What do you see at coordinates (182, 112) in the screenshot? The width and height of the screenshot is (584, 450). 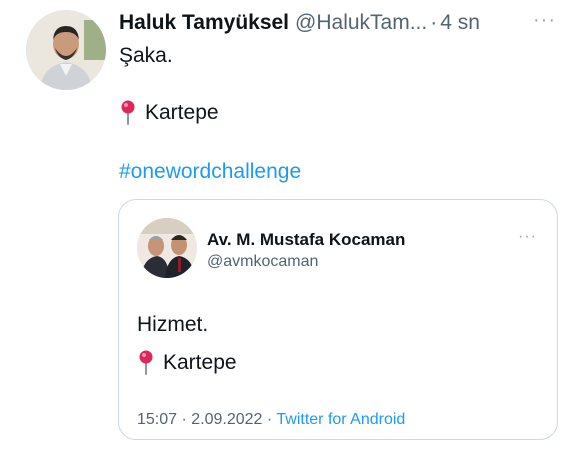 I see `location-label: Kartepe` at bounding box center [182, 112].